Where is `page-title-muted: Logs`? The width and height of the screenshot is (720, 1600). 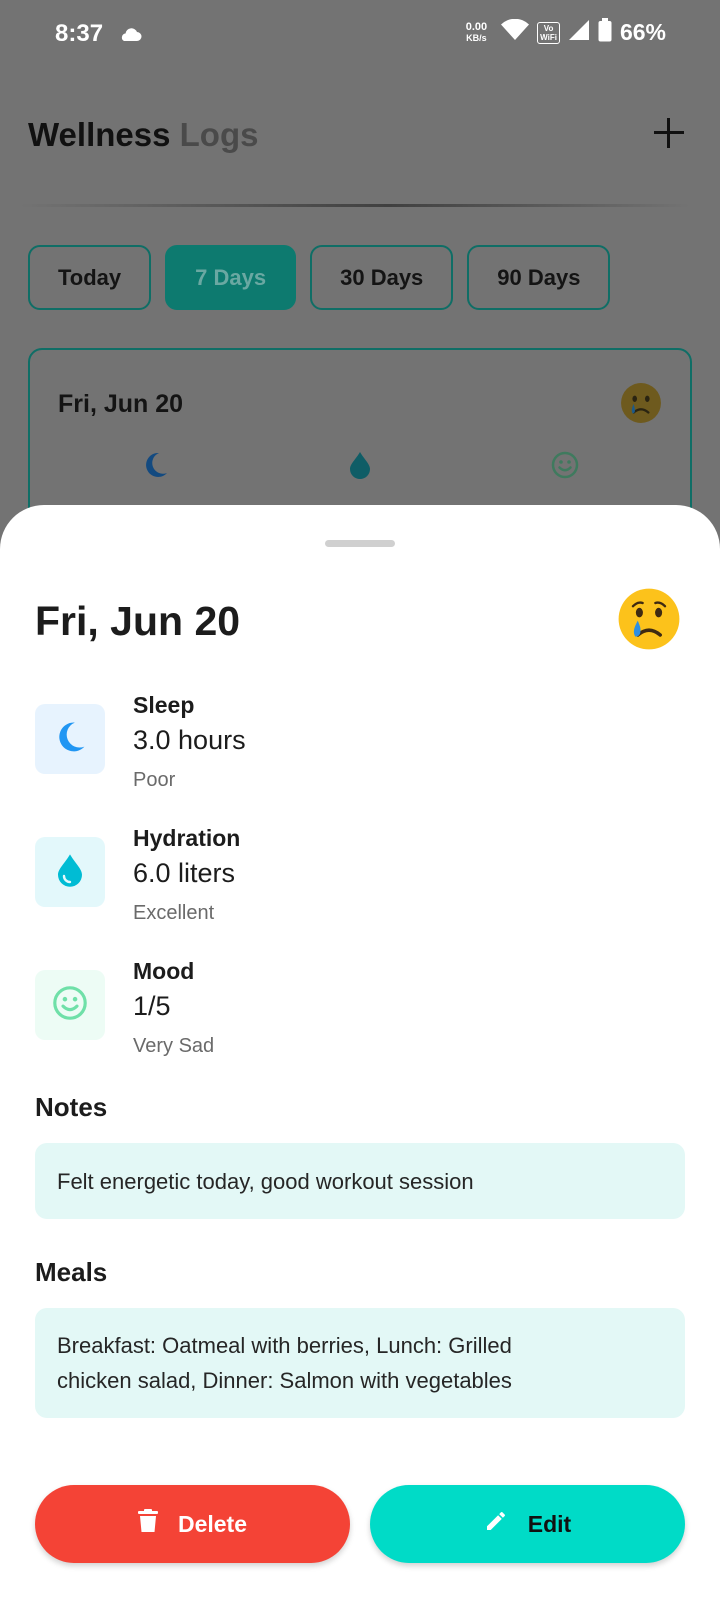 page-title-muted: Logs is located at coordinates (219, 134).